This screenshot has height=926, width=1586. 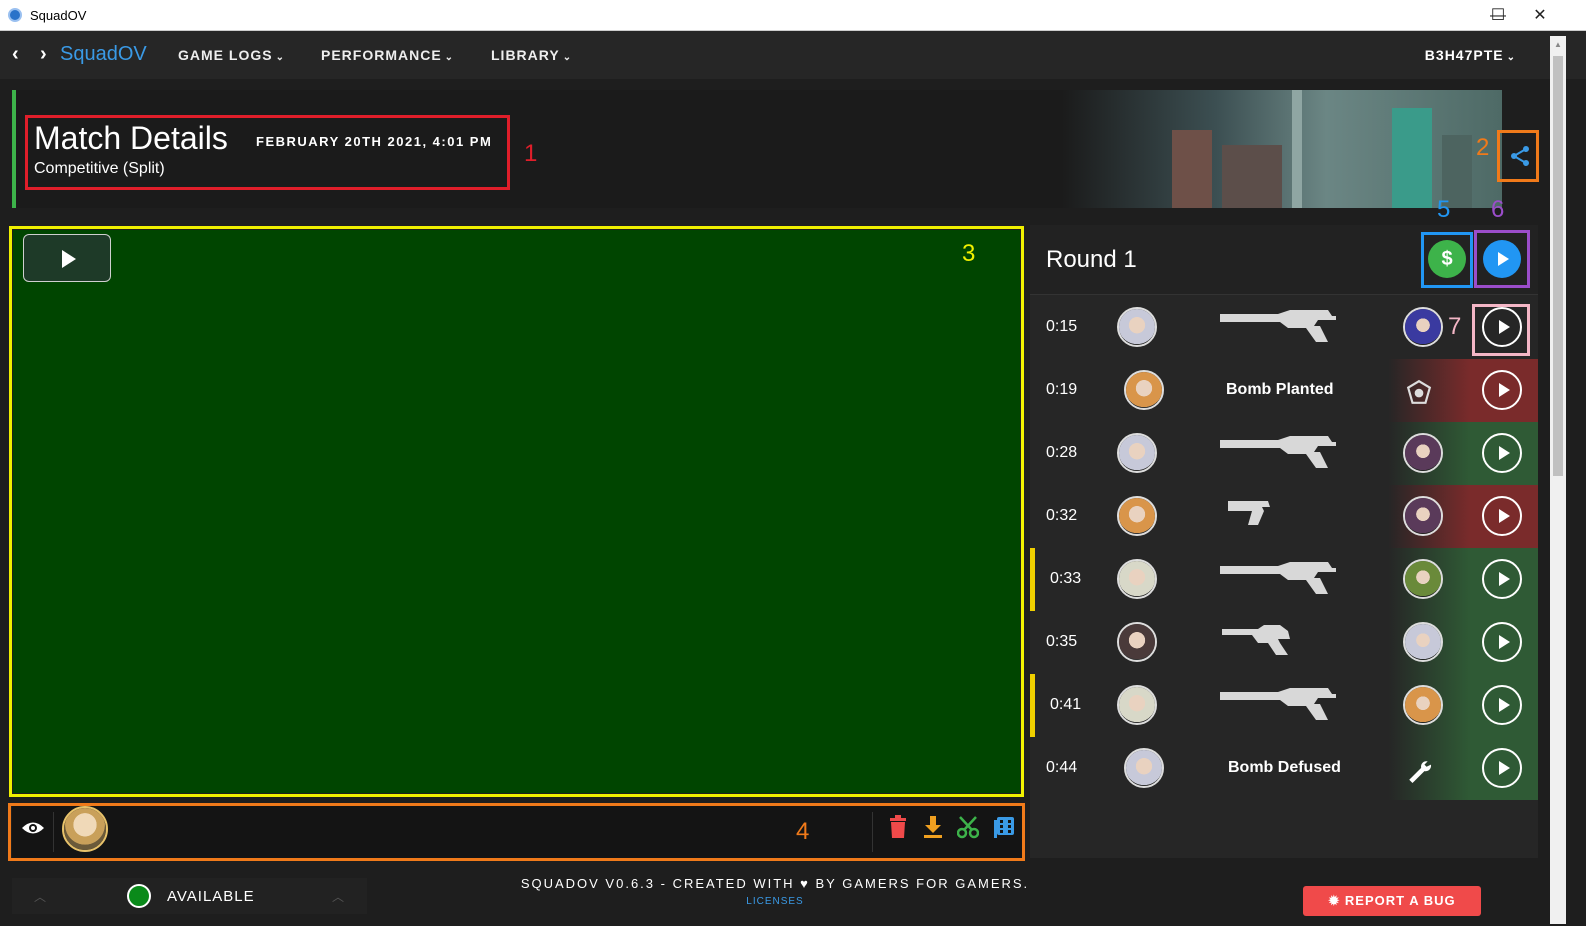 I want to click on nav-library-label: LIBRARY, so click(x=525, y=55).